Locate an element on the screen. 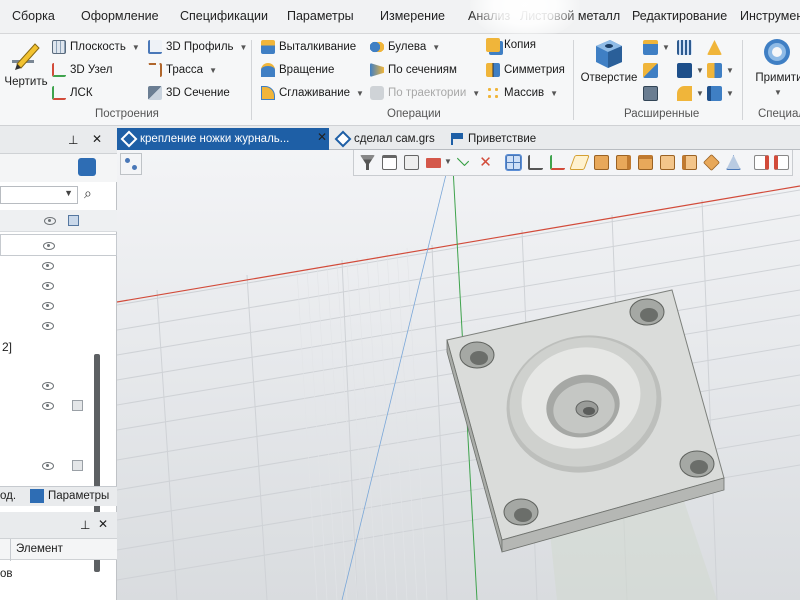 This screenshot has height=600, width=800. filter-icon is located at coordinates (367, 162).